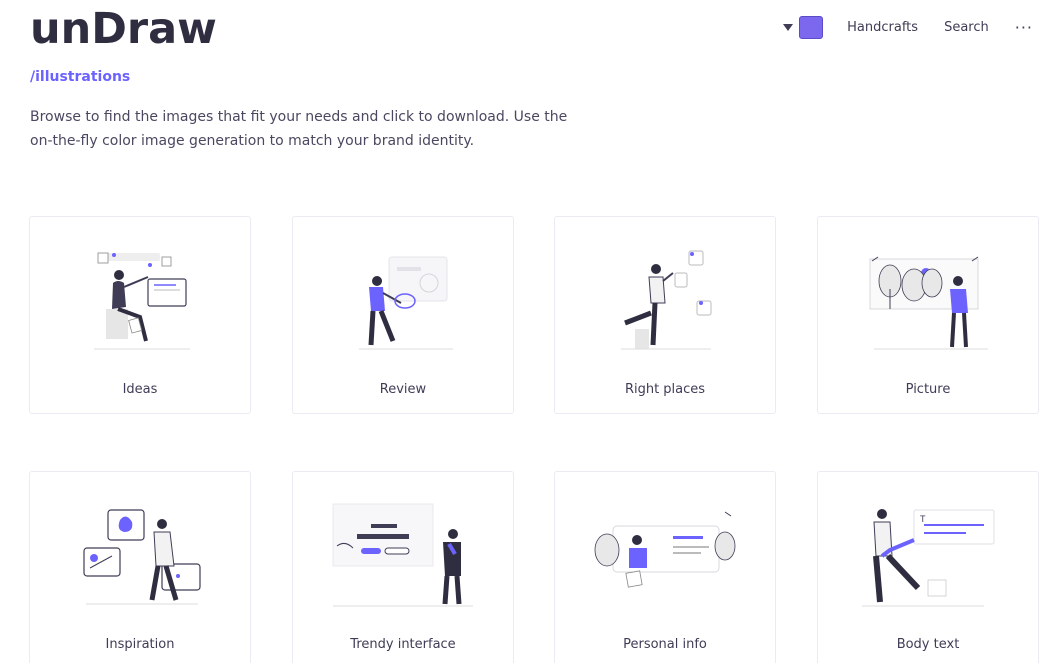  I want to click on illustration-card-review: Review, so click(403, 315).